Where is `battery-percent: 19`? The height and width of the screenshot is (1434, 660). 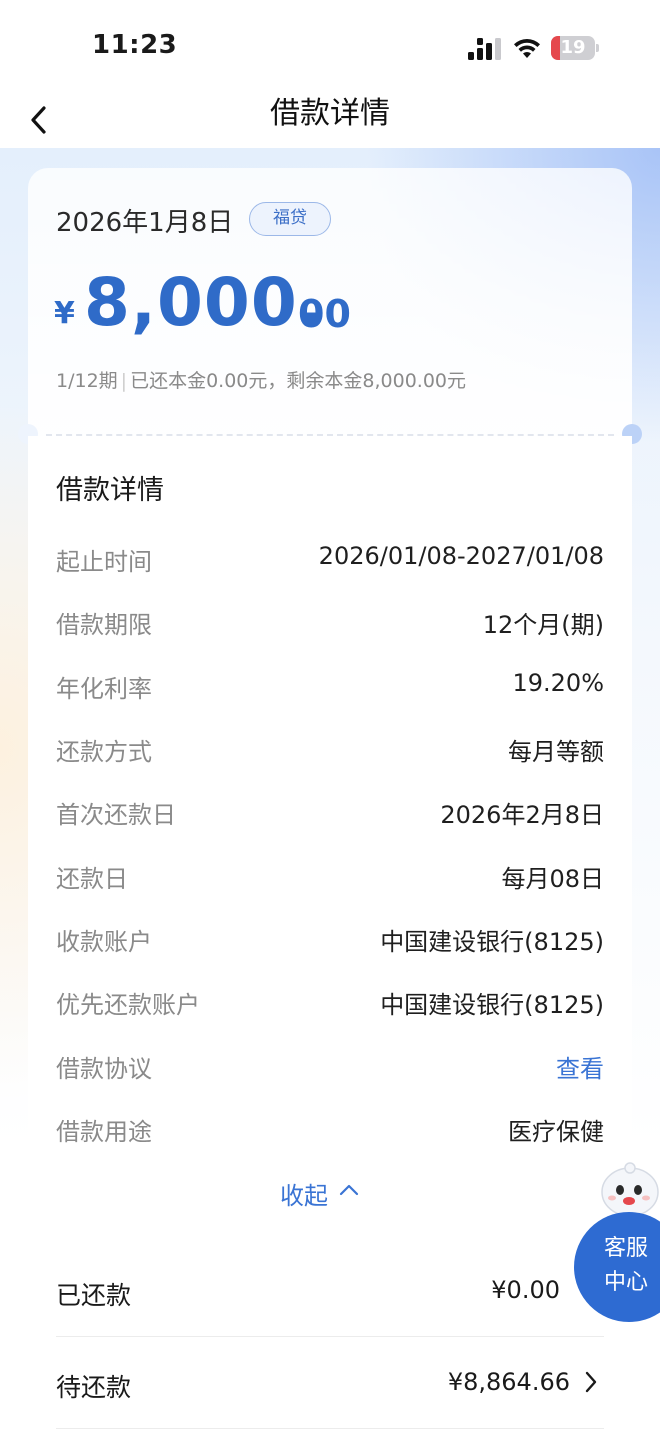
battery-percent: 19 is located at coordinates (573, 47).